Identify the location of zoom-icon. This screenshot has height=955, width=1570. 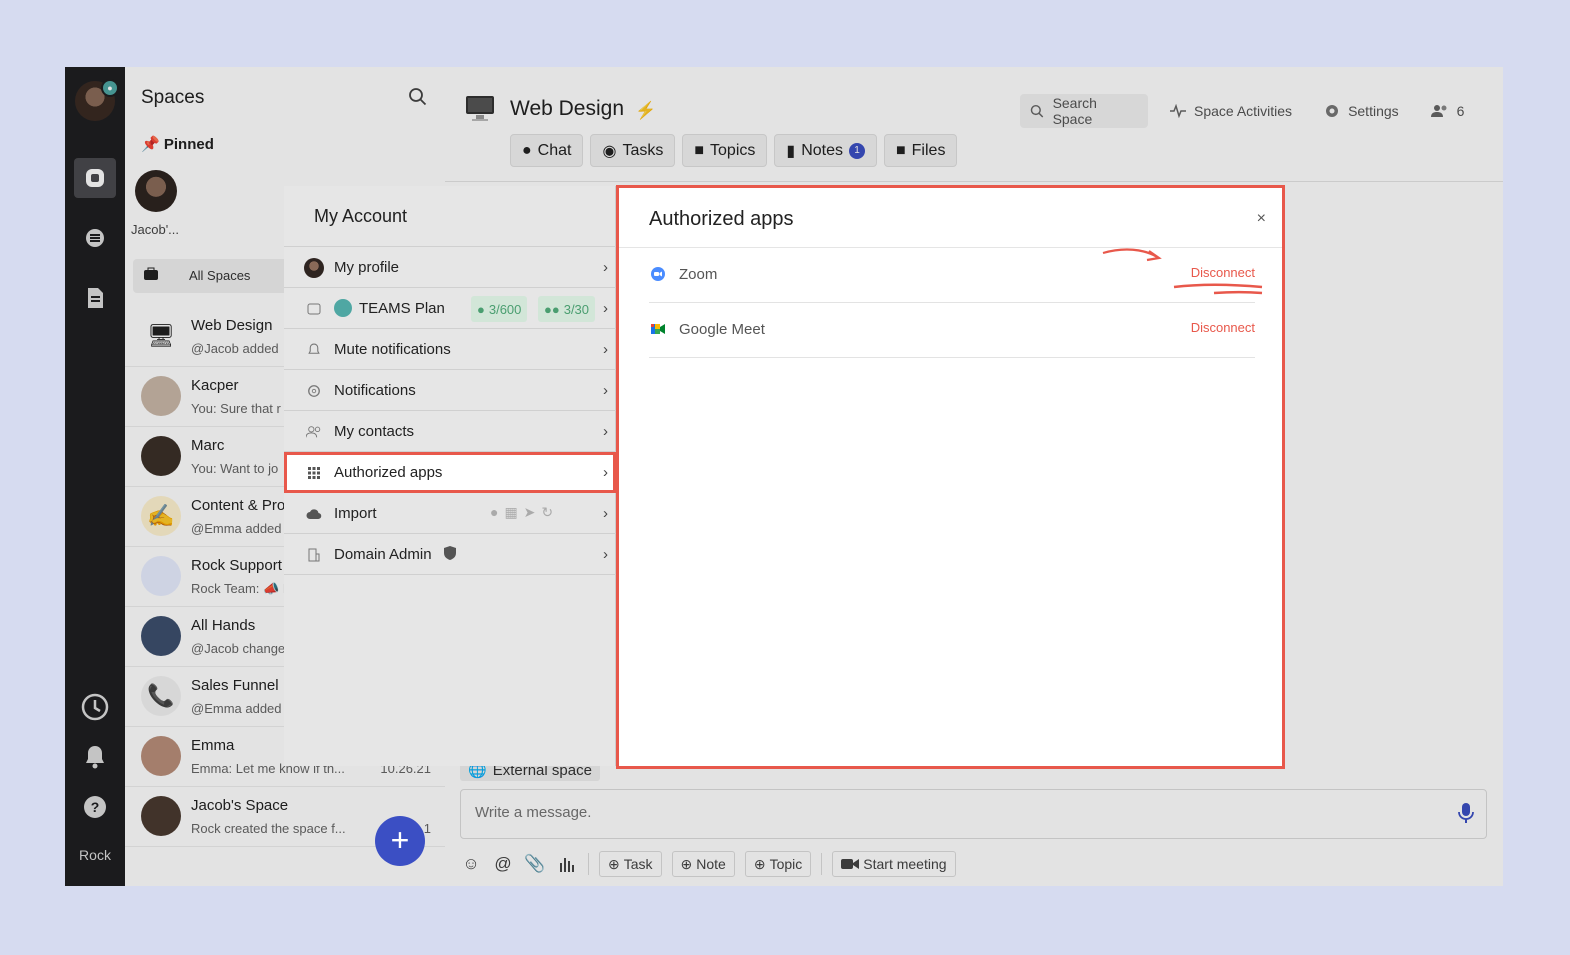
(658, 274).